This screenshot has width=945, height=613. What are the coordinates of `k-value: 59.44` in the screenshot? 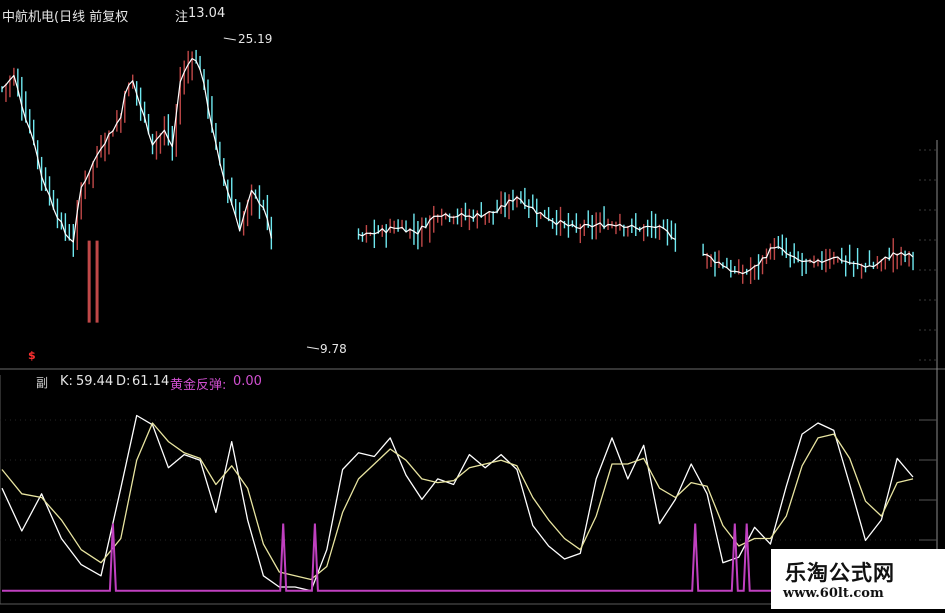 It's located at (94, 381).